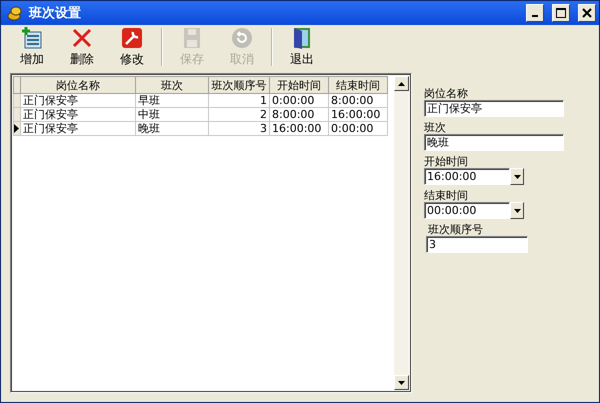 The width and height of the screenshot is (600, 403). I want to click on current-row-icon, so click(16, 128).